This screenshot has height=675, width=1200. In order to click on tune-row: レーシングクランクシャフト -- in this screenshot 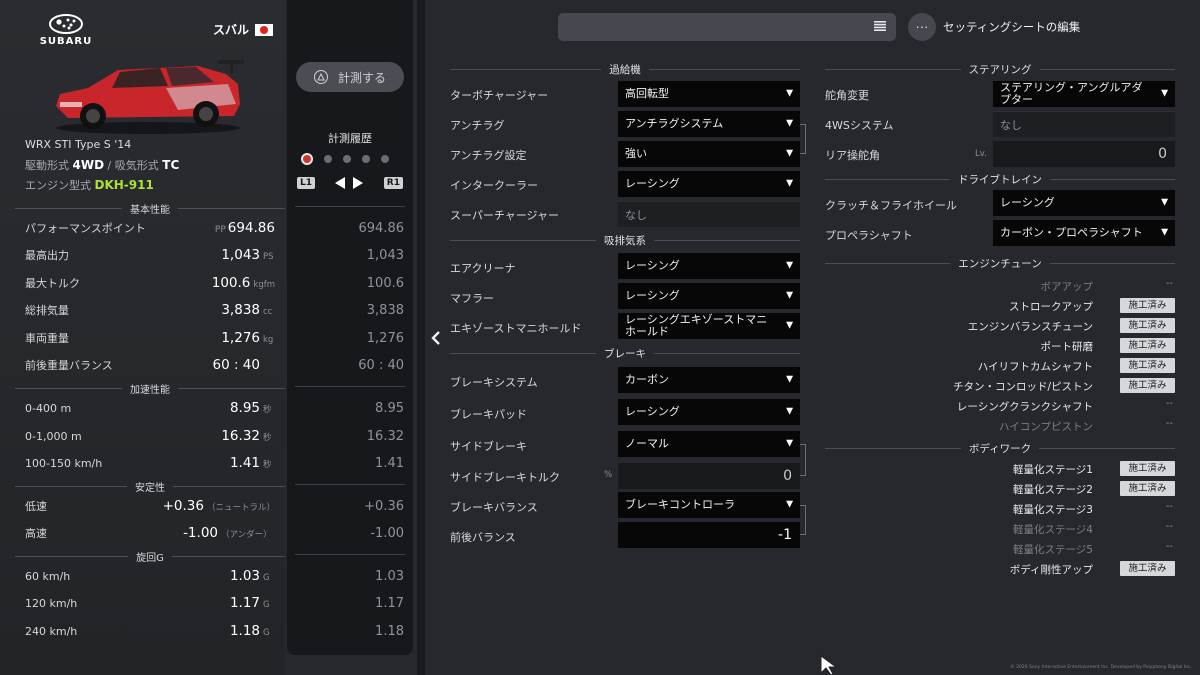, I will do `click(997, 406)`.